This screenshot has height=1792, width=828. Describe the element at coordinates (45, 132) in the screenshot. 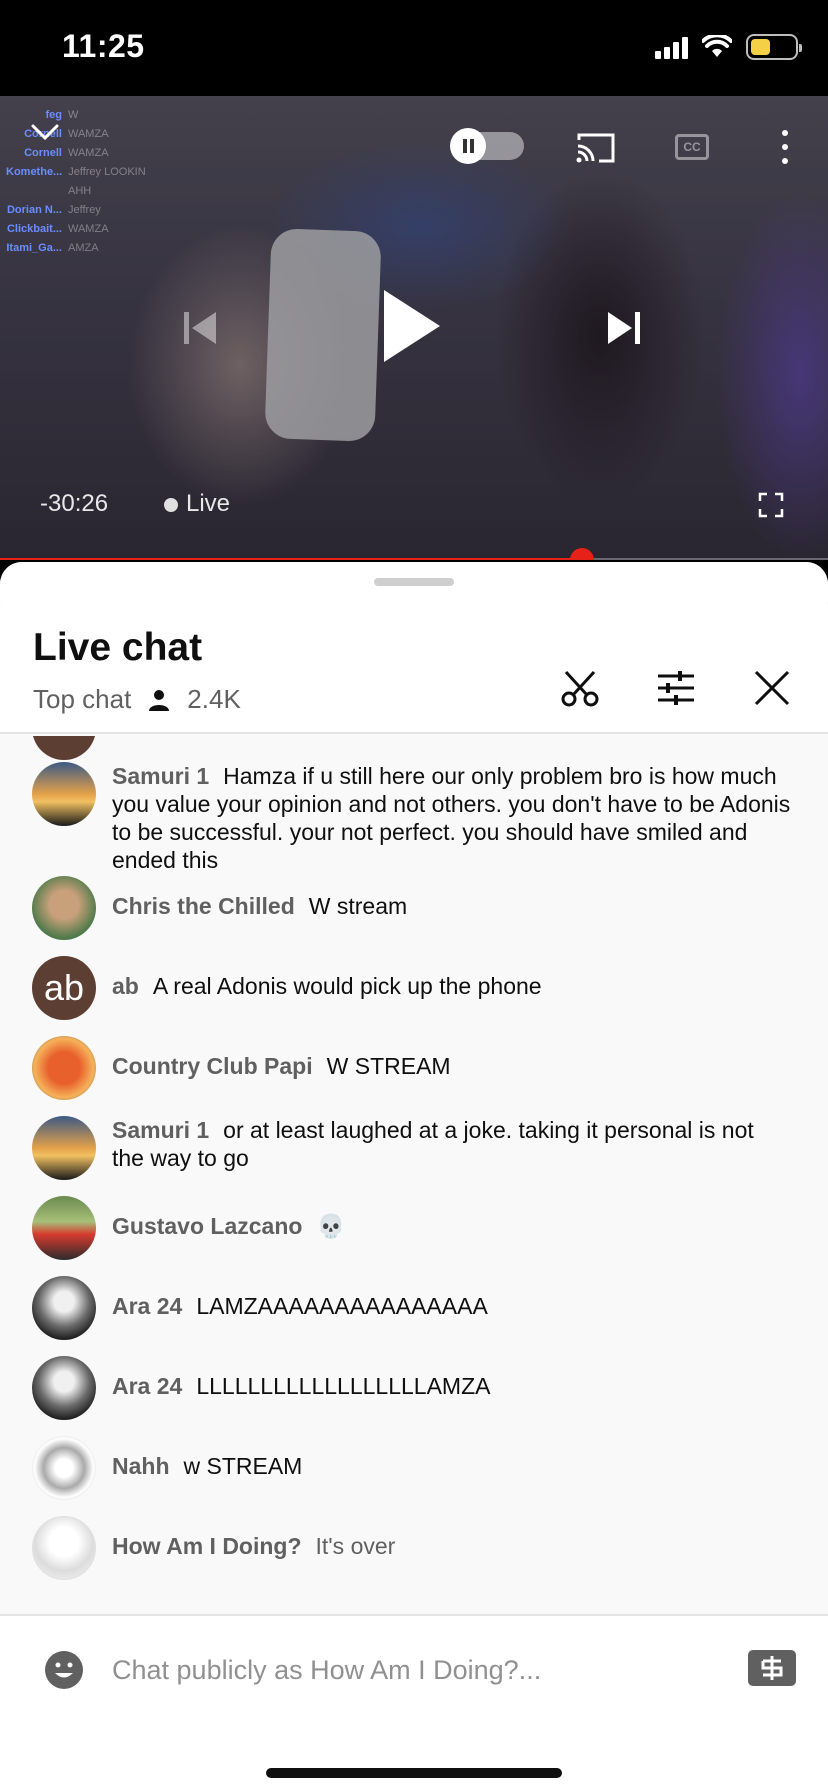

I see `collapse-chevron-icon` at that location.